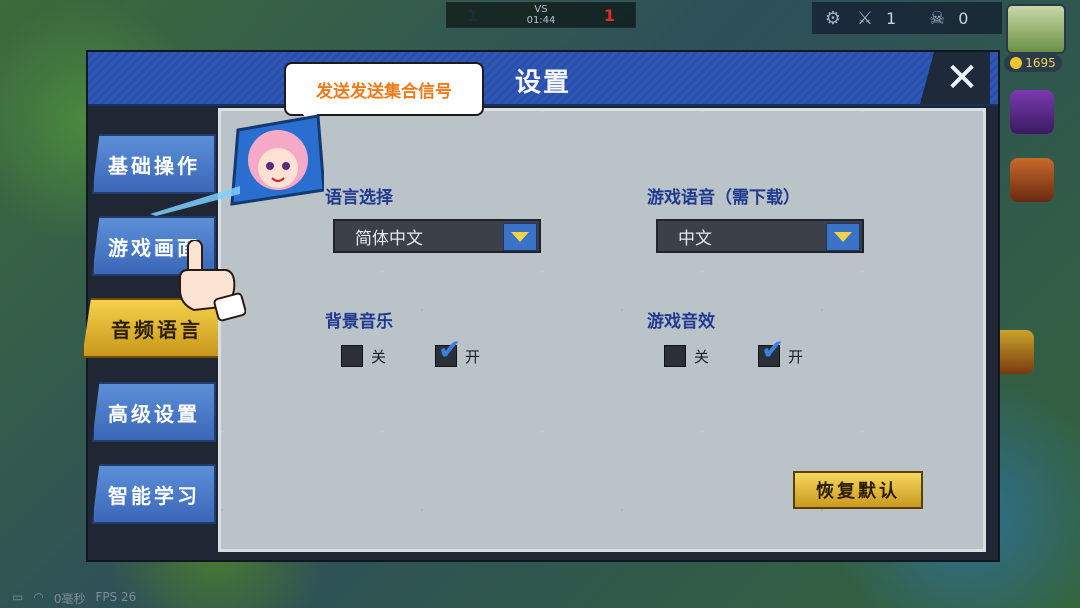 The image size is (1080, 608). Describe the element at coordinates (1032, 180) in the screenshot. I see `chest-icon` at that location.